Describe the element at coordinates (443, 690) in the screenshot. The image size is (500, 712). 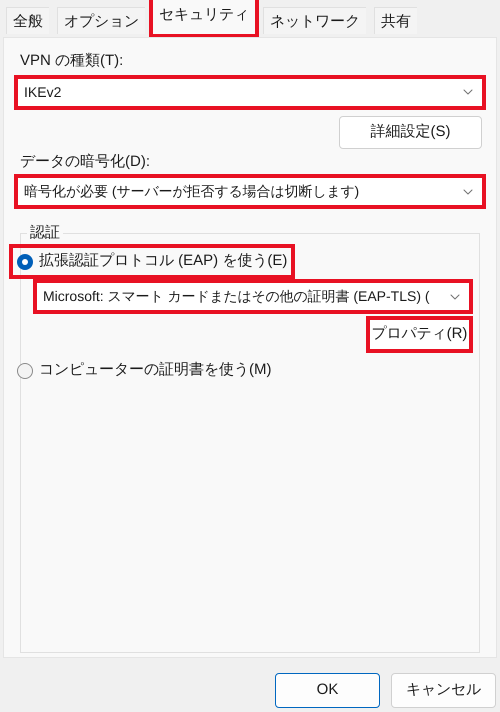
I see `dialog-button: キャンセル` at that location.